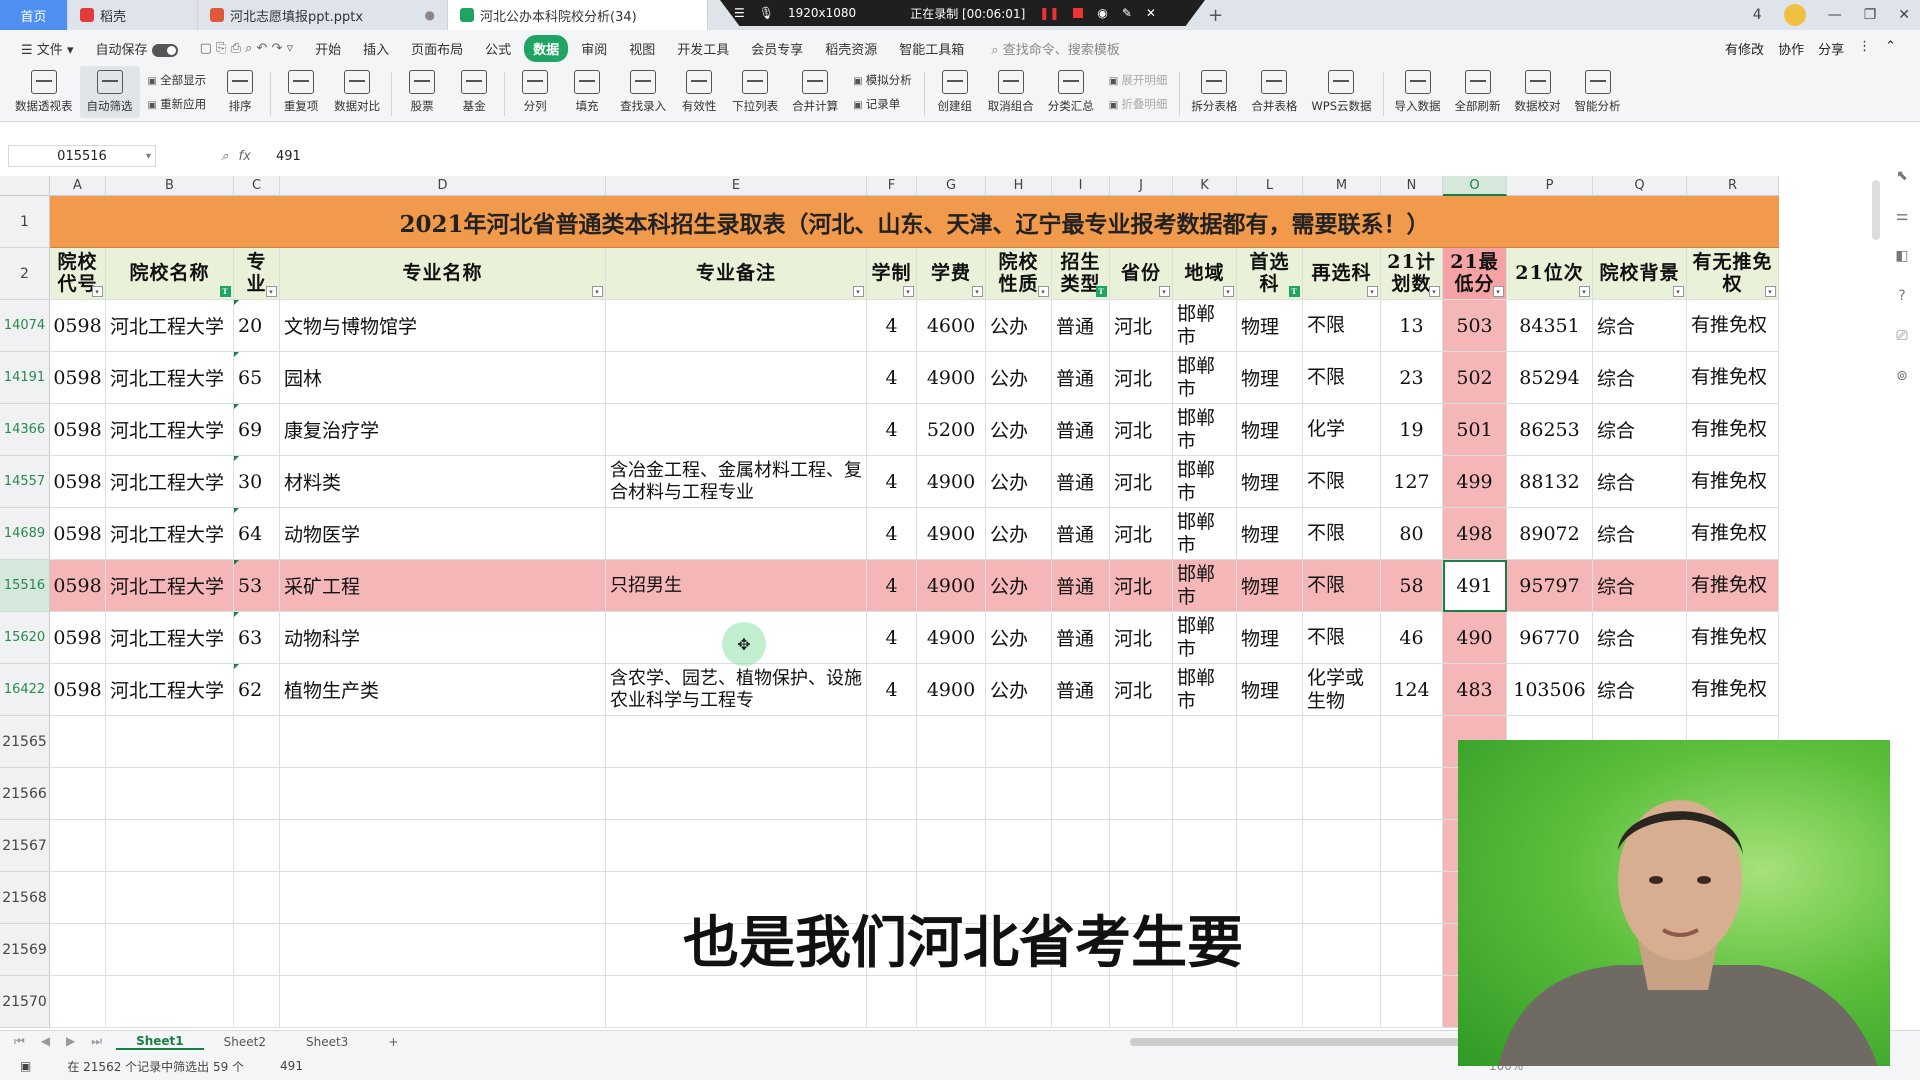 This screenshot has height=1080, width=1920. I want to click on file-menu: ☰ 文件 ▾, so click(47, 48).